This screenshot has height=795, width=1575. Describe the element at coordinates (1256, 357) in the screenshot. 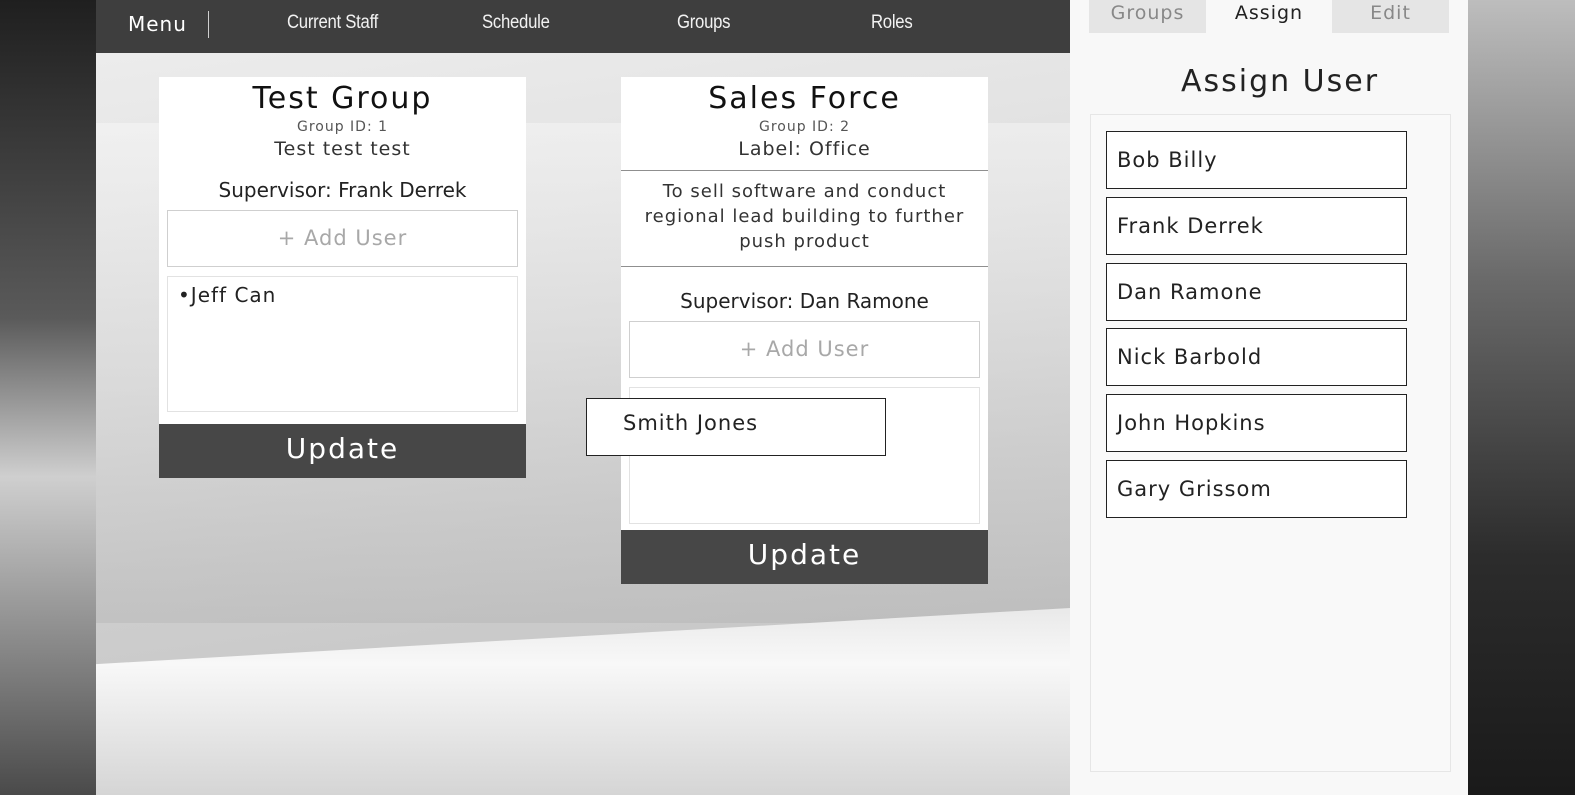

I see `user-item-nick-barbold: Nick Barbold` at that location.